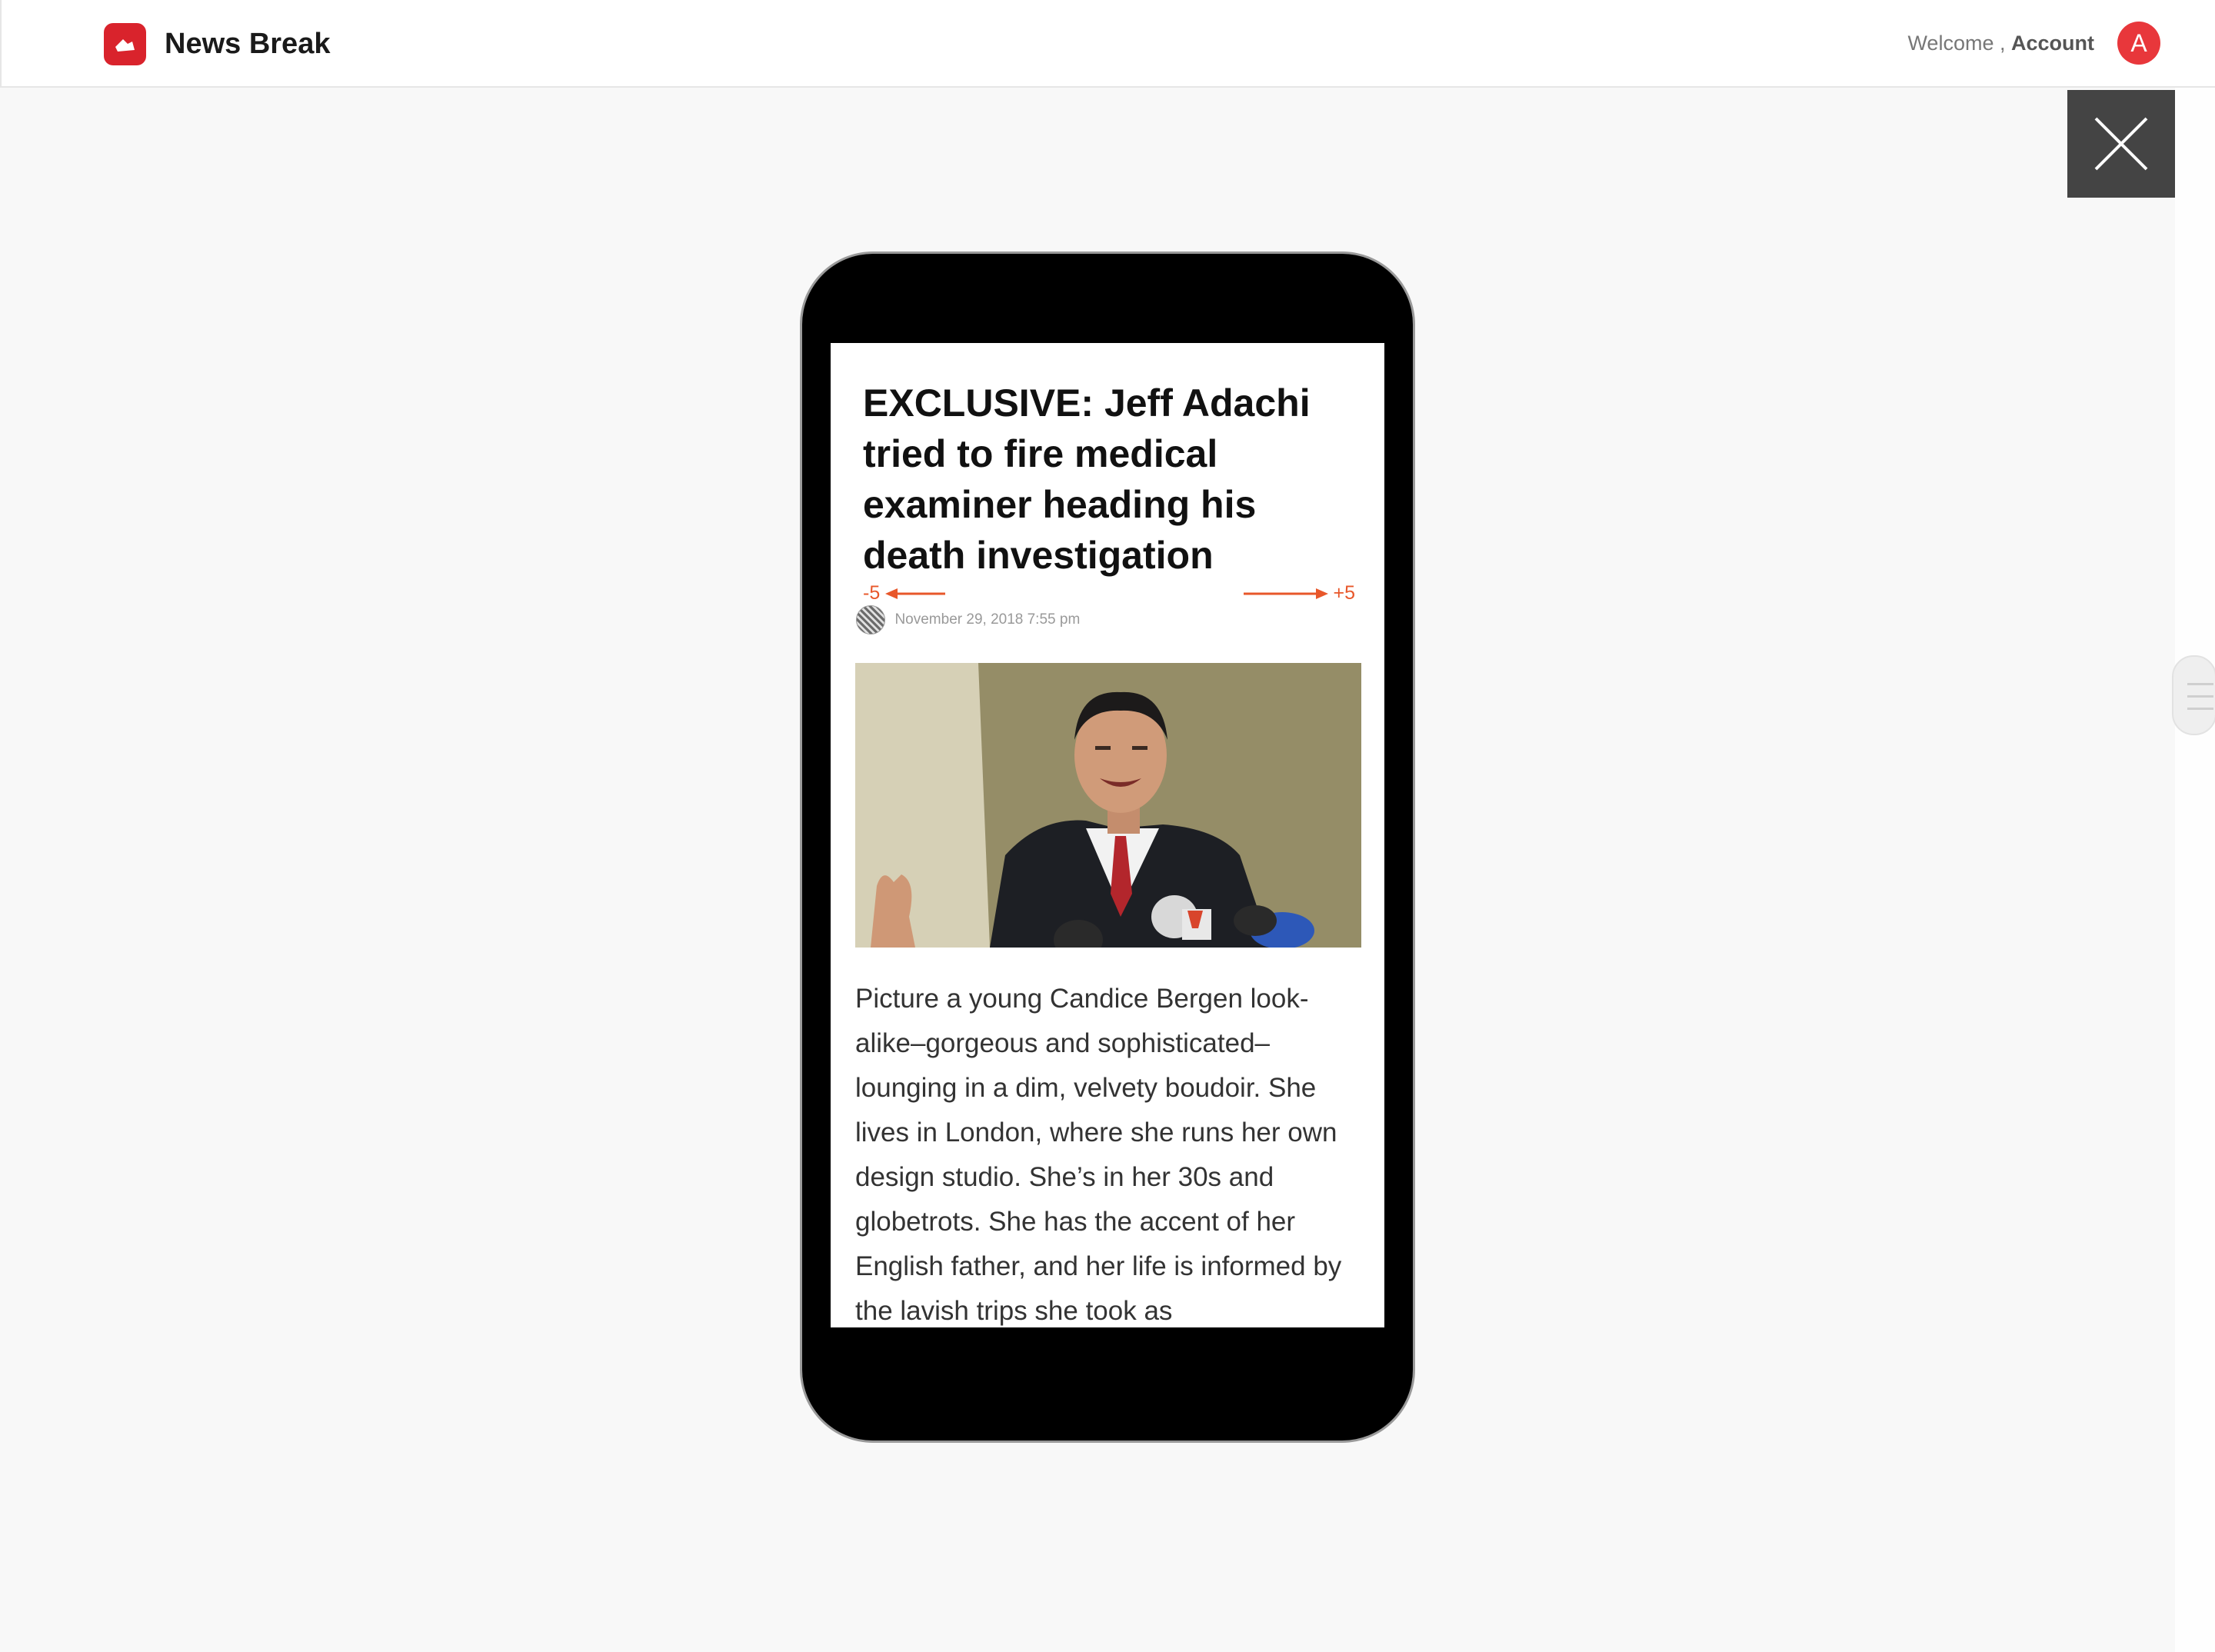 The height and width of the screenshot is (1652, 2215). Describe the element at coordinates (2193, 695) in the screenshot. I see `side-drawer-handle` at that location.